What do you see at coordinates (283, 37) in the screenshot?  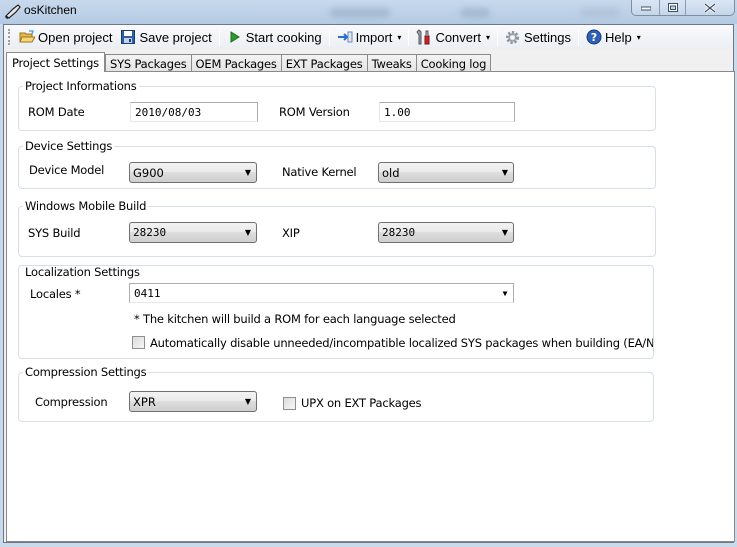 I see `start-cooking-label: Start cooking` at bounding box center [283, 37].